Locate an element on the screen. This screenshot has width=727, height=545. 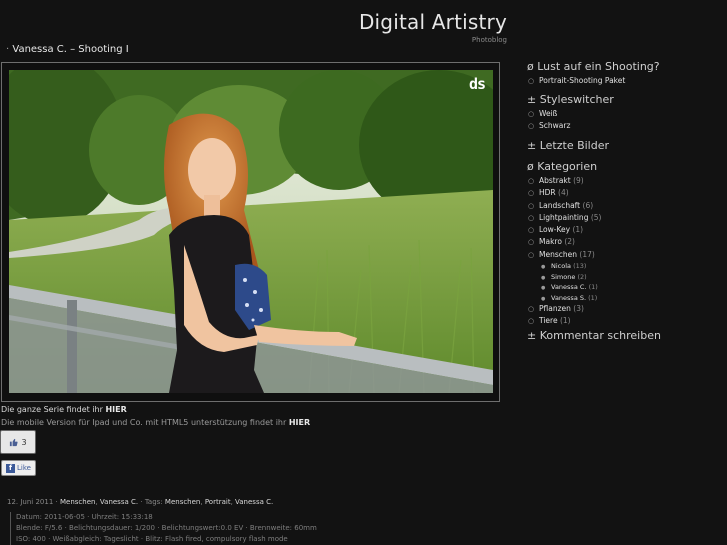
facebook-like-button: f Like is located at coordinates (18, 468).